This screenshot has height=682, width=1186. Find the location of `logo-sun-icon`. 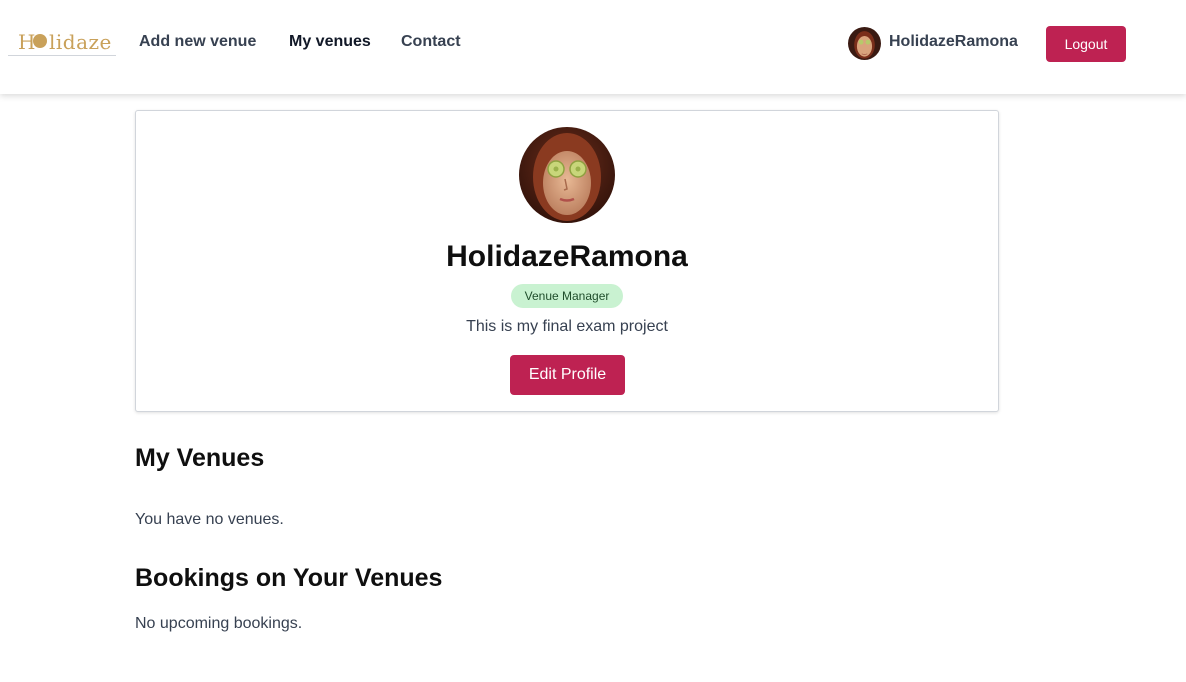

logo-sun-icon is located at coordinates (40, 41).